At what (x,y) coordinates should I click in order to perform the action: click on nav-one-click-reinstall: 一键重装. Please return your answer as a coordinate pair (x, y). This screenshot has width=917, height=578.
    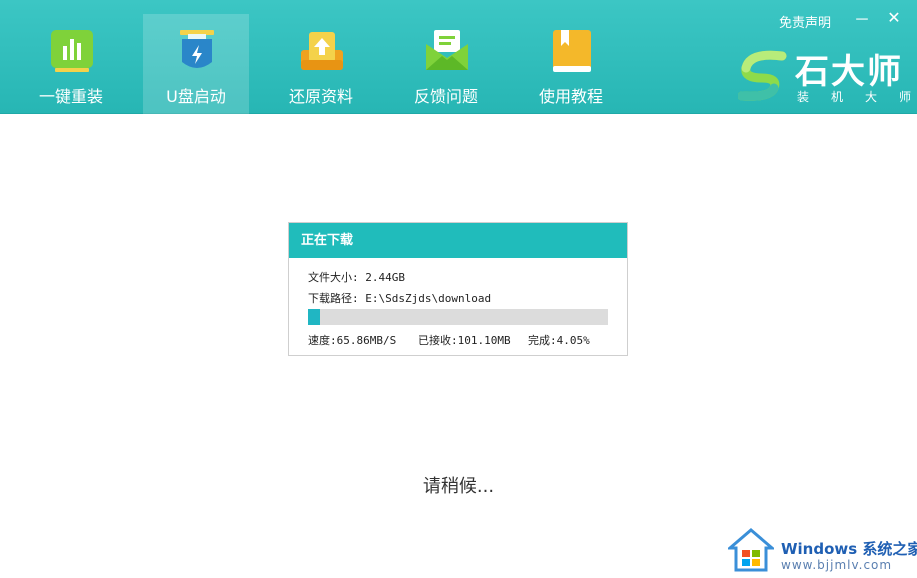
    Looking at the image, I should click on (71, 64).